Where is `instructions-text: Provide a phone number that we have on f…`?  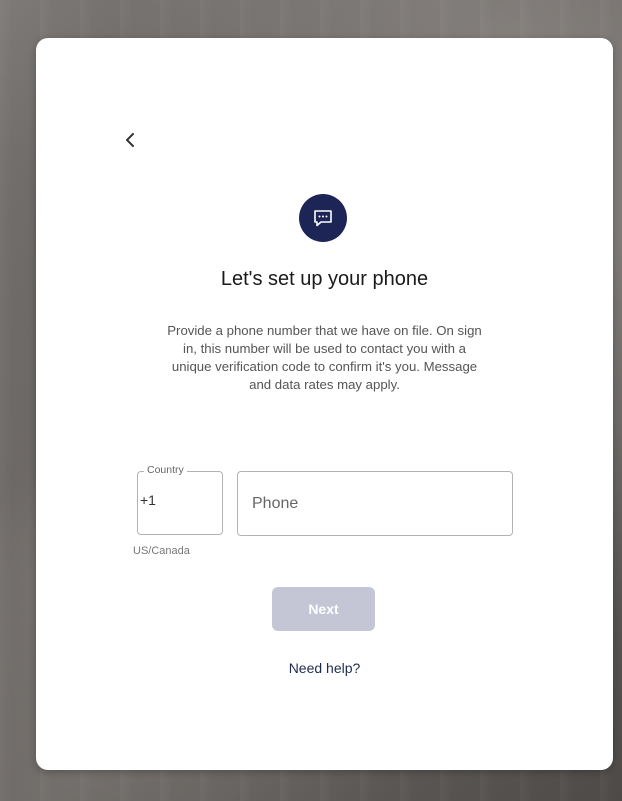 instructions-text: Provide a phone number that we have on f… is located at coordinates (324, 357).